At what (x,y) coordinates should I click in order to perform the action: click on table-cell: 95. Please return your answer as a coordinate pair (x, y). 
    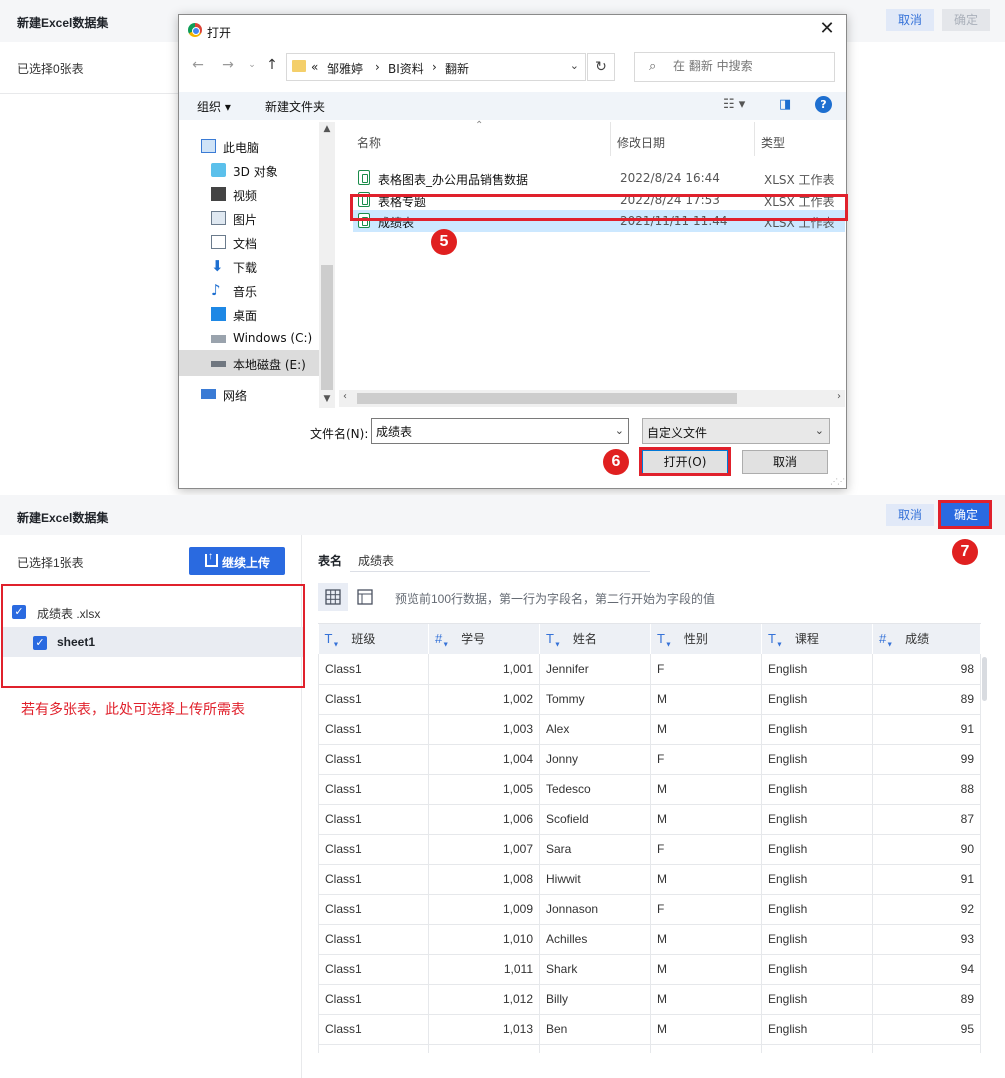
    Looking at the image, I should click on (926, 1029).